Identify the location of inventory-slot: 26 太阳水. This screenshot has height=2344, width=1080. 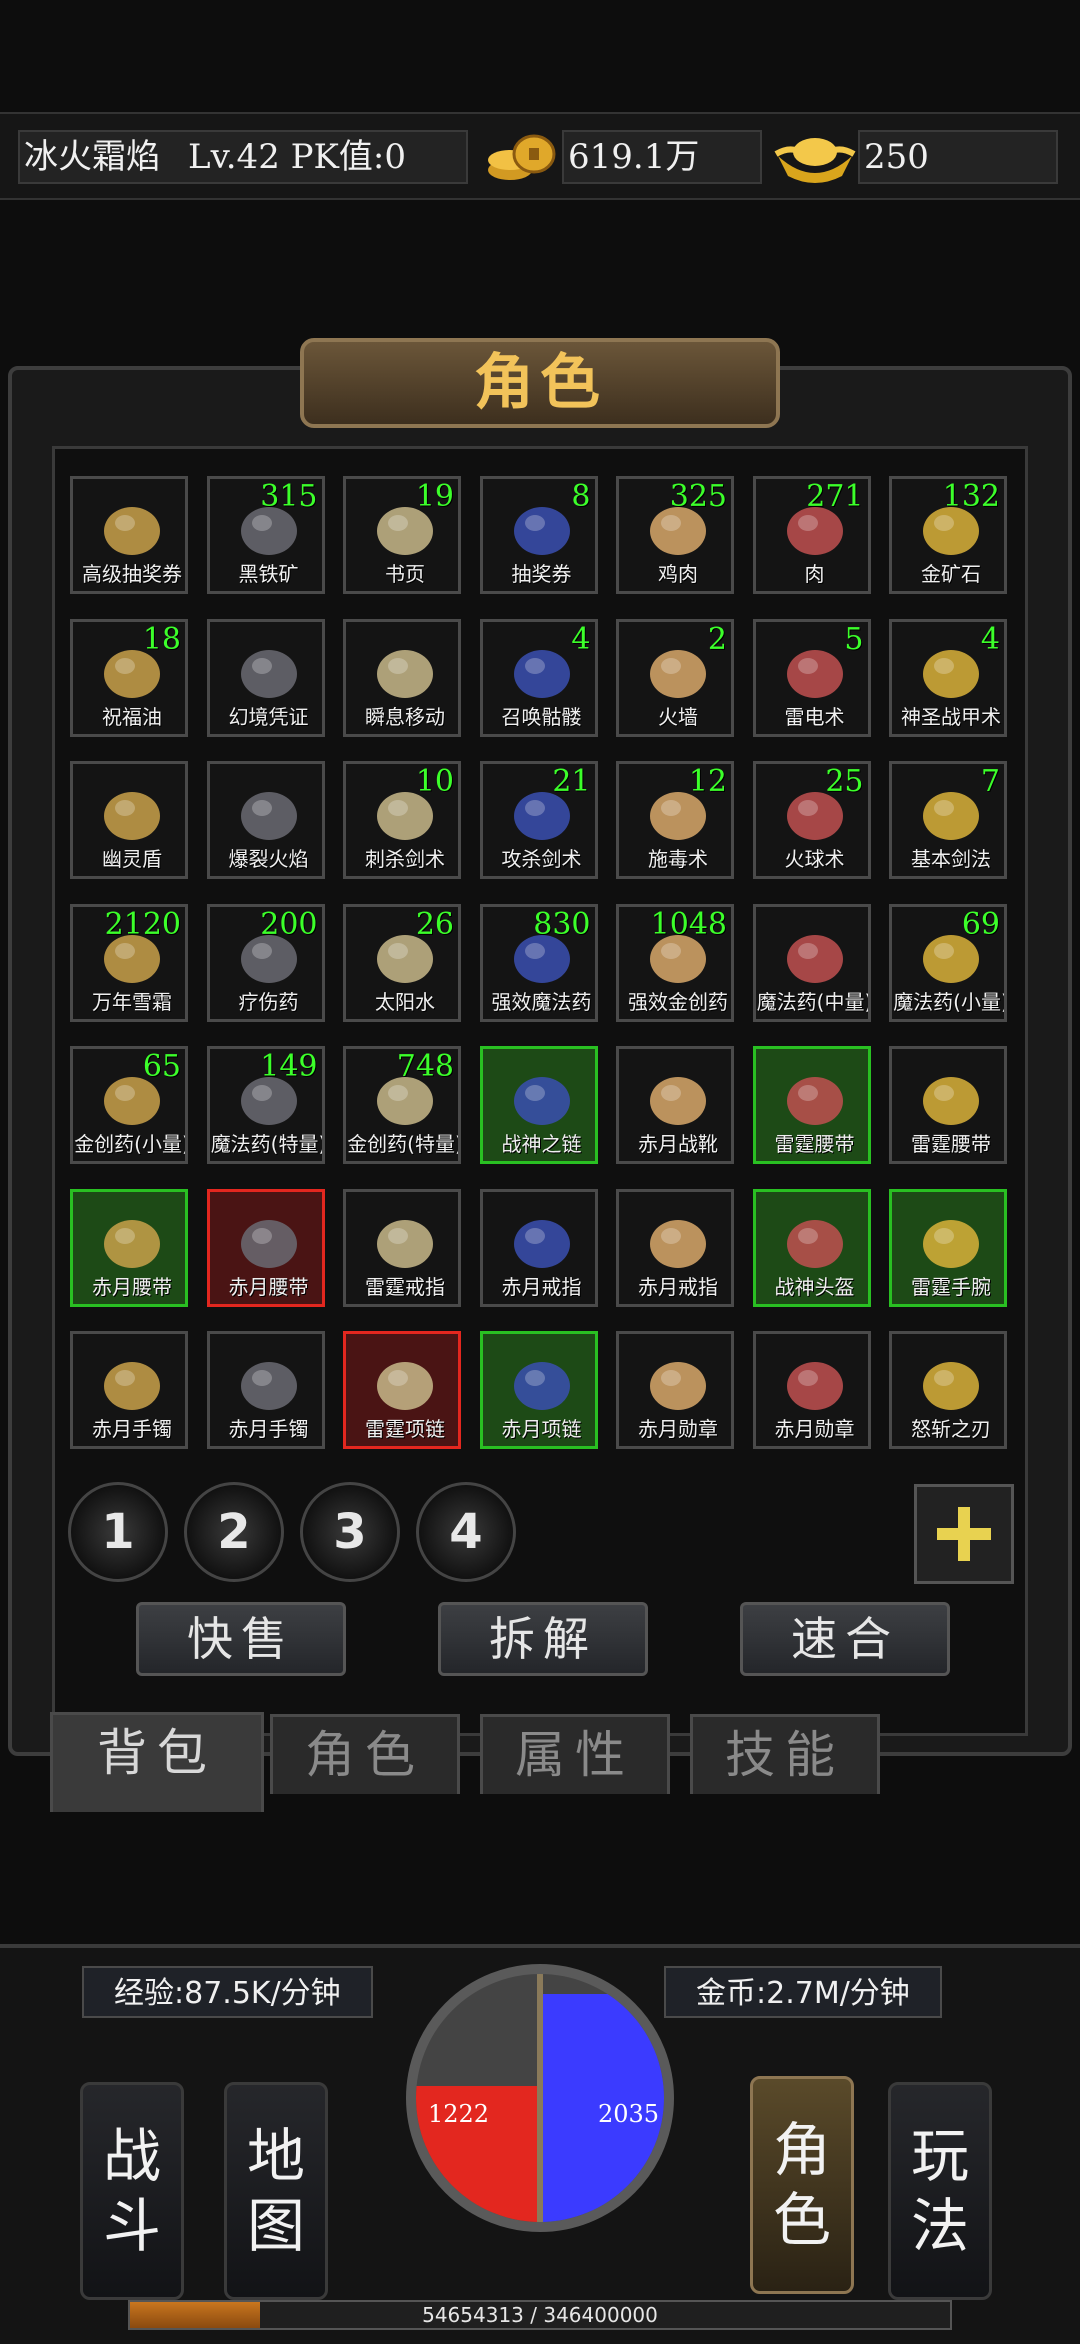
(402, 962).